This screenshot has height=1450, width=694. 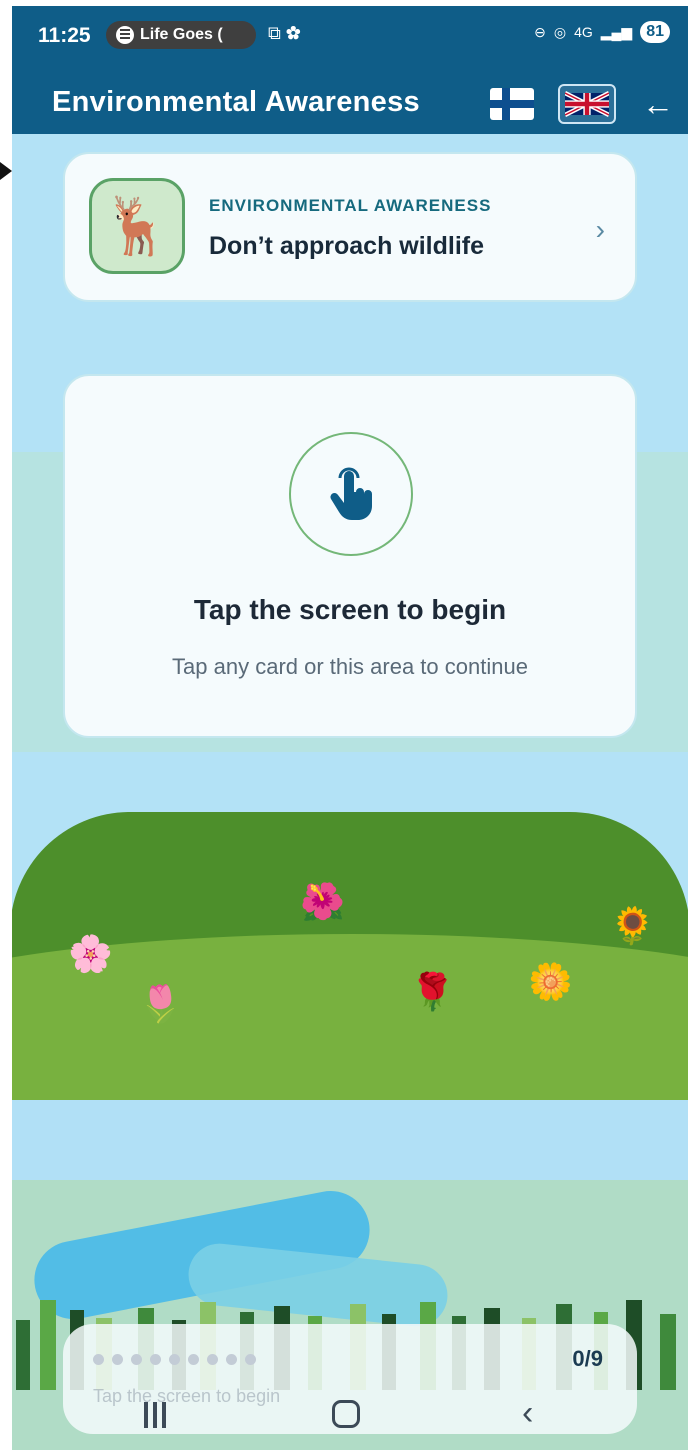 What do you see at coordinates (284, 33) in the screenshot?
I see `notification-icons: ⧉ ✿` at bounding box center [284, 33].